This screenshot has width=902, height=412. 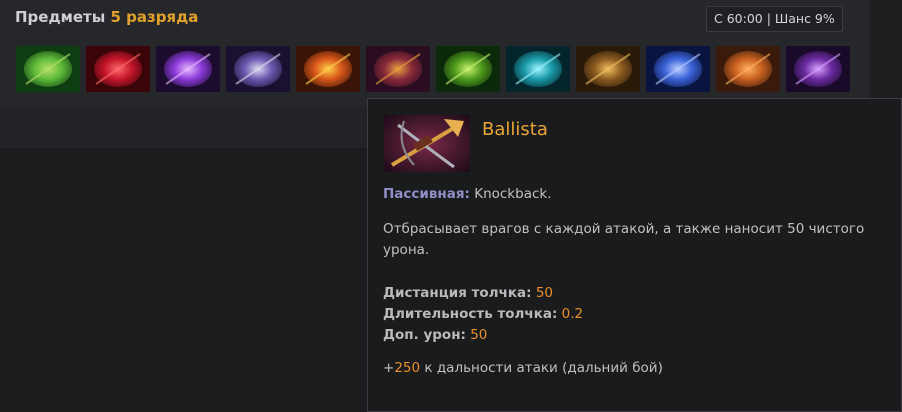 I want to click on stat-value: 0.2, so click(x=572, y=314).